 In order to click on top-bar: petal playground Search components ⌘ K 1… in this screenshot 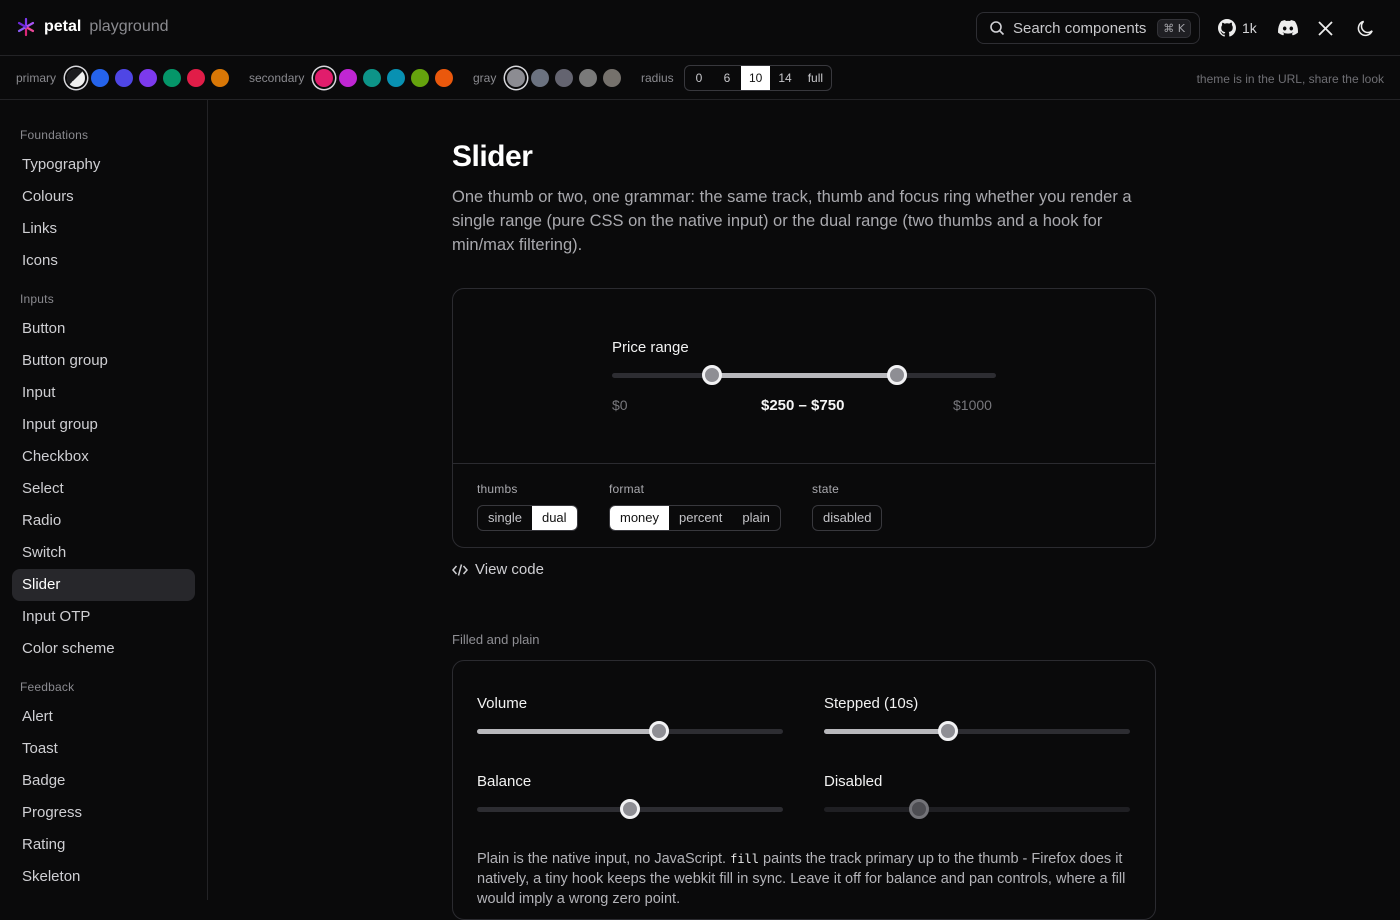, I will do `click(700, 28)`.